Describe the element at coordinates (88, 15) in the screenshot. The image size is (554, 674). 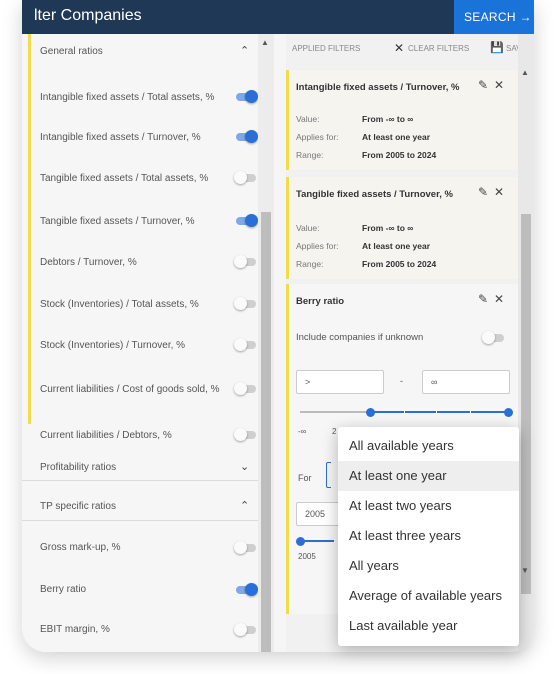
I see `page-title: lter Companies` at that location.